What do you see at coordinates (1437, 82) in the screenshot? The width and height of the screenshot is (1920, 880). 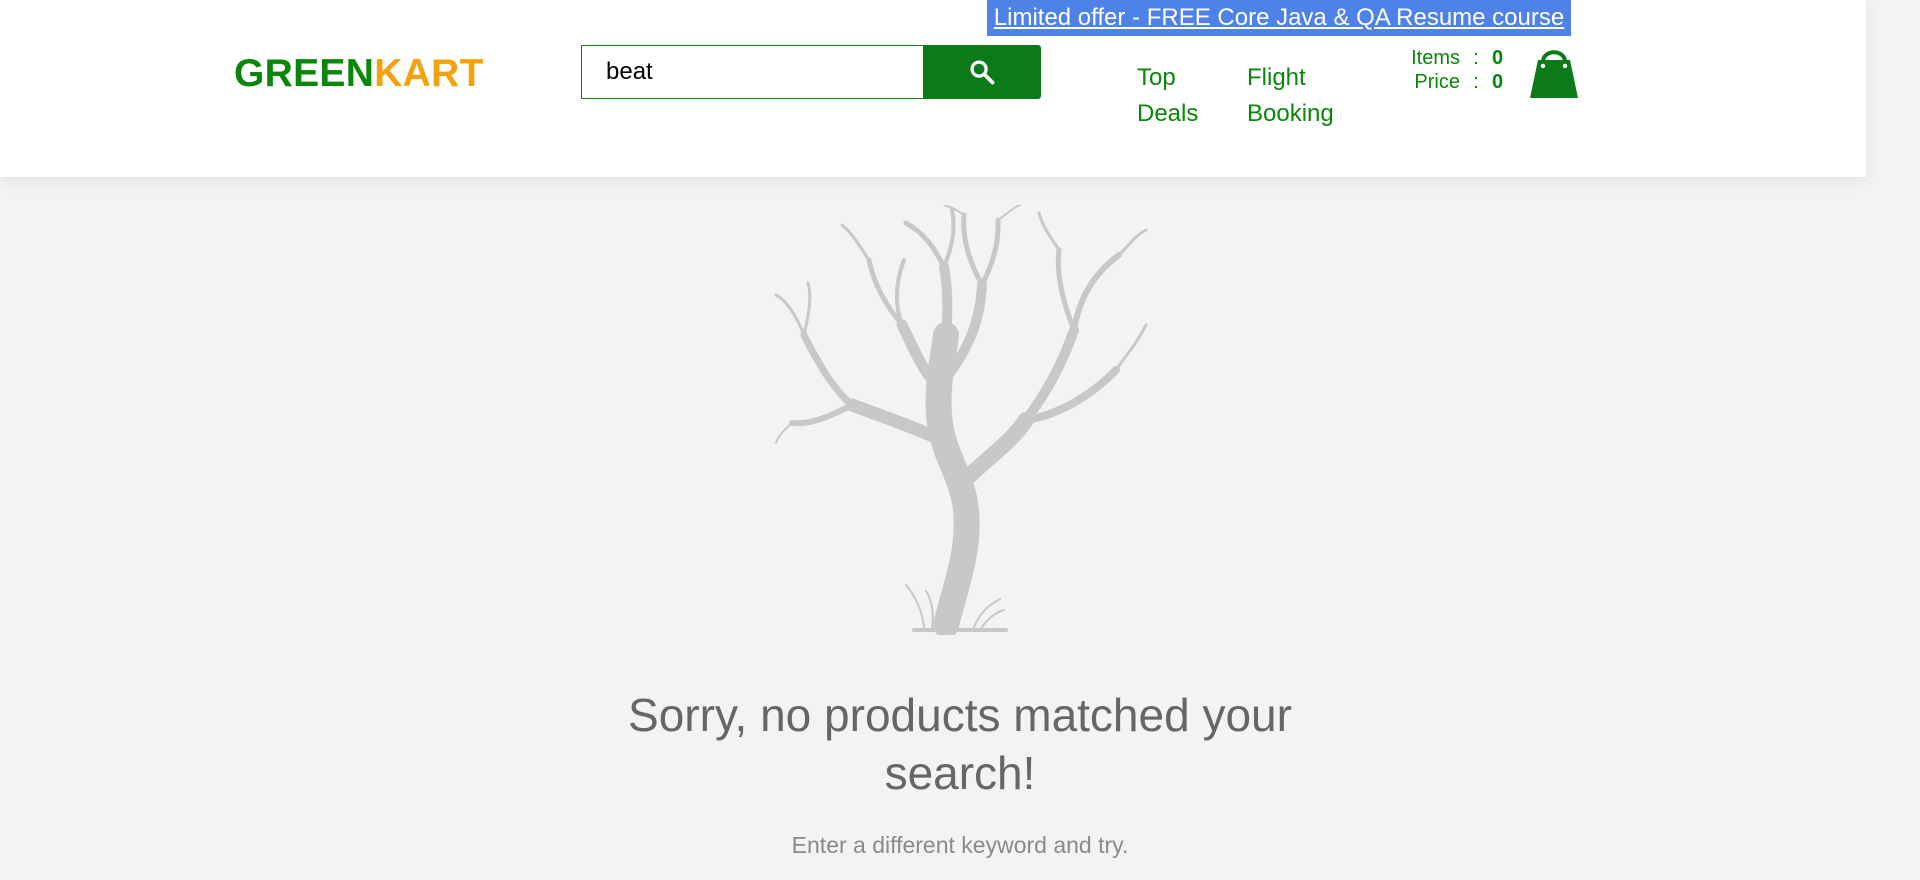 I see `cart-price-label: Price` at bounding box center [1437, 82].